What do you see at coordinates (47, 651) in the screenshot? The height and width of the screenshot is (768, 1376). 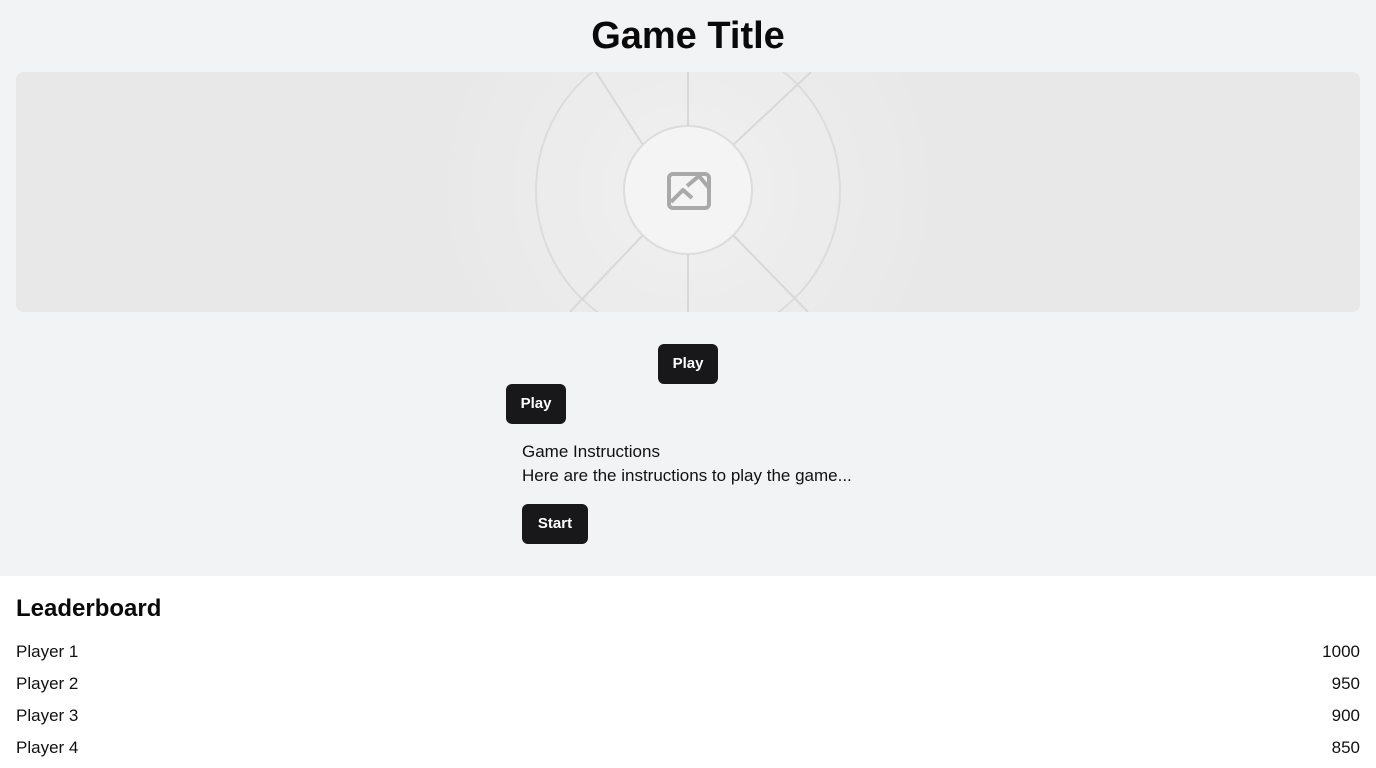 I see `player-name: Player 1` at bounding box center [47, 651].